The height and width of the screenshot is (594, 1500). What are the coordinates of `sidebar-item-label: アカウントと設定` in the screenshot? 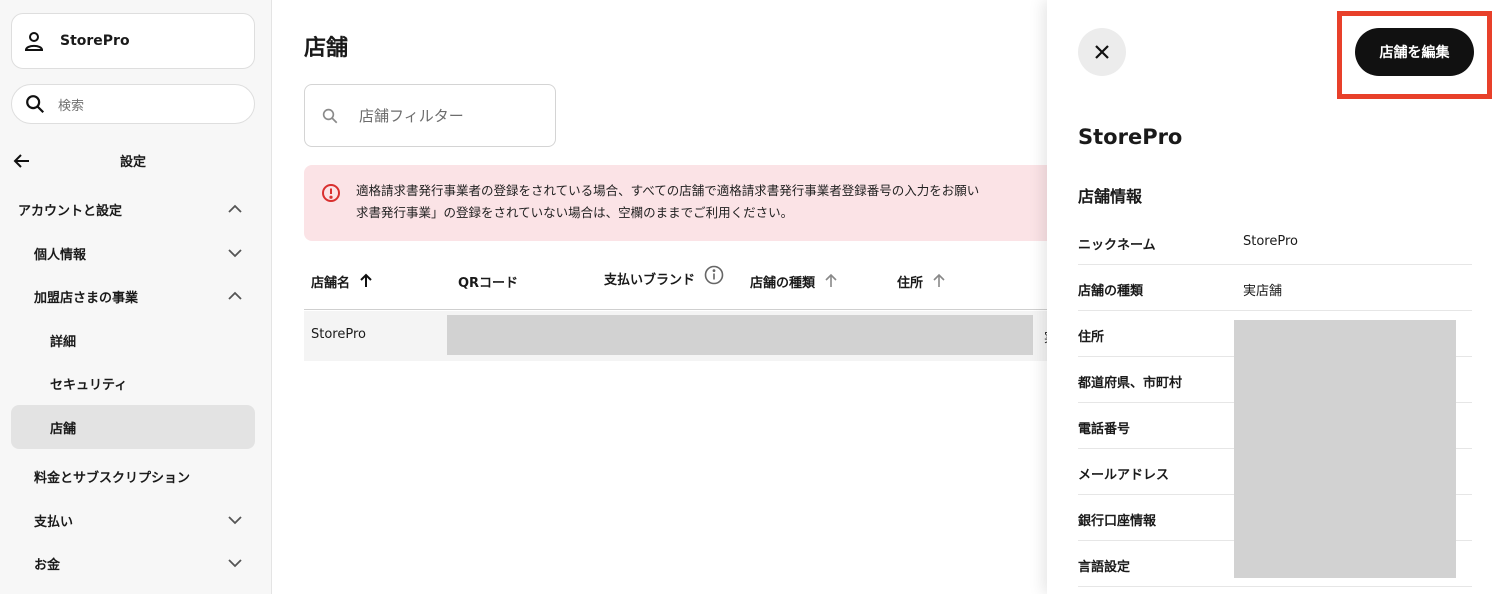 It's located at (70, 211).